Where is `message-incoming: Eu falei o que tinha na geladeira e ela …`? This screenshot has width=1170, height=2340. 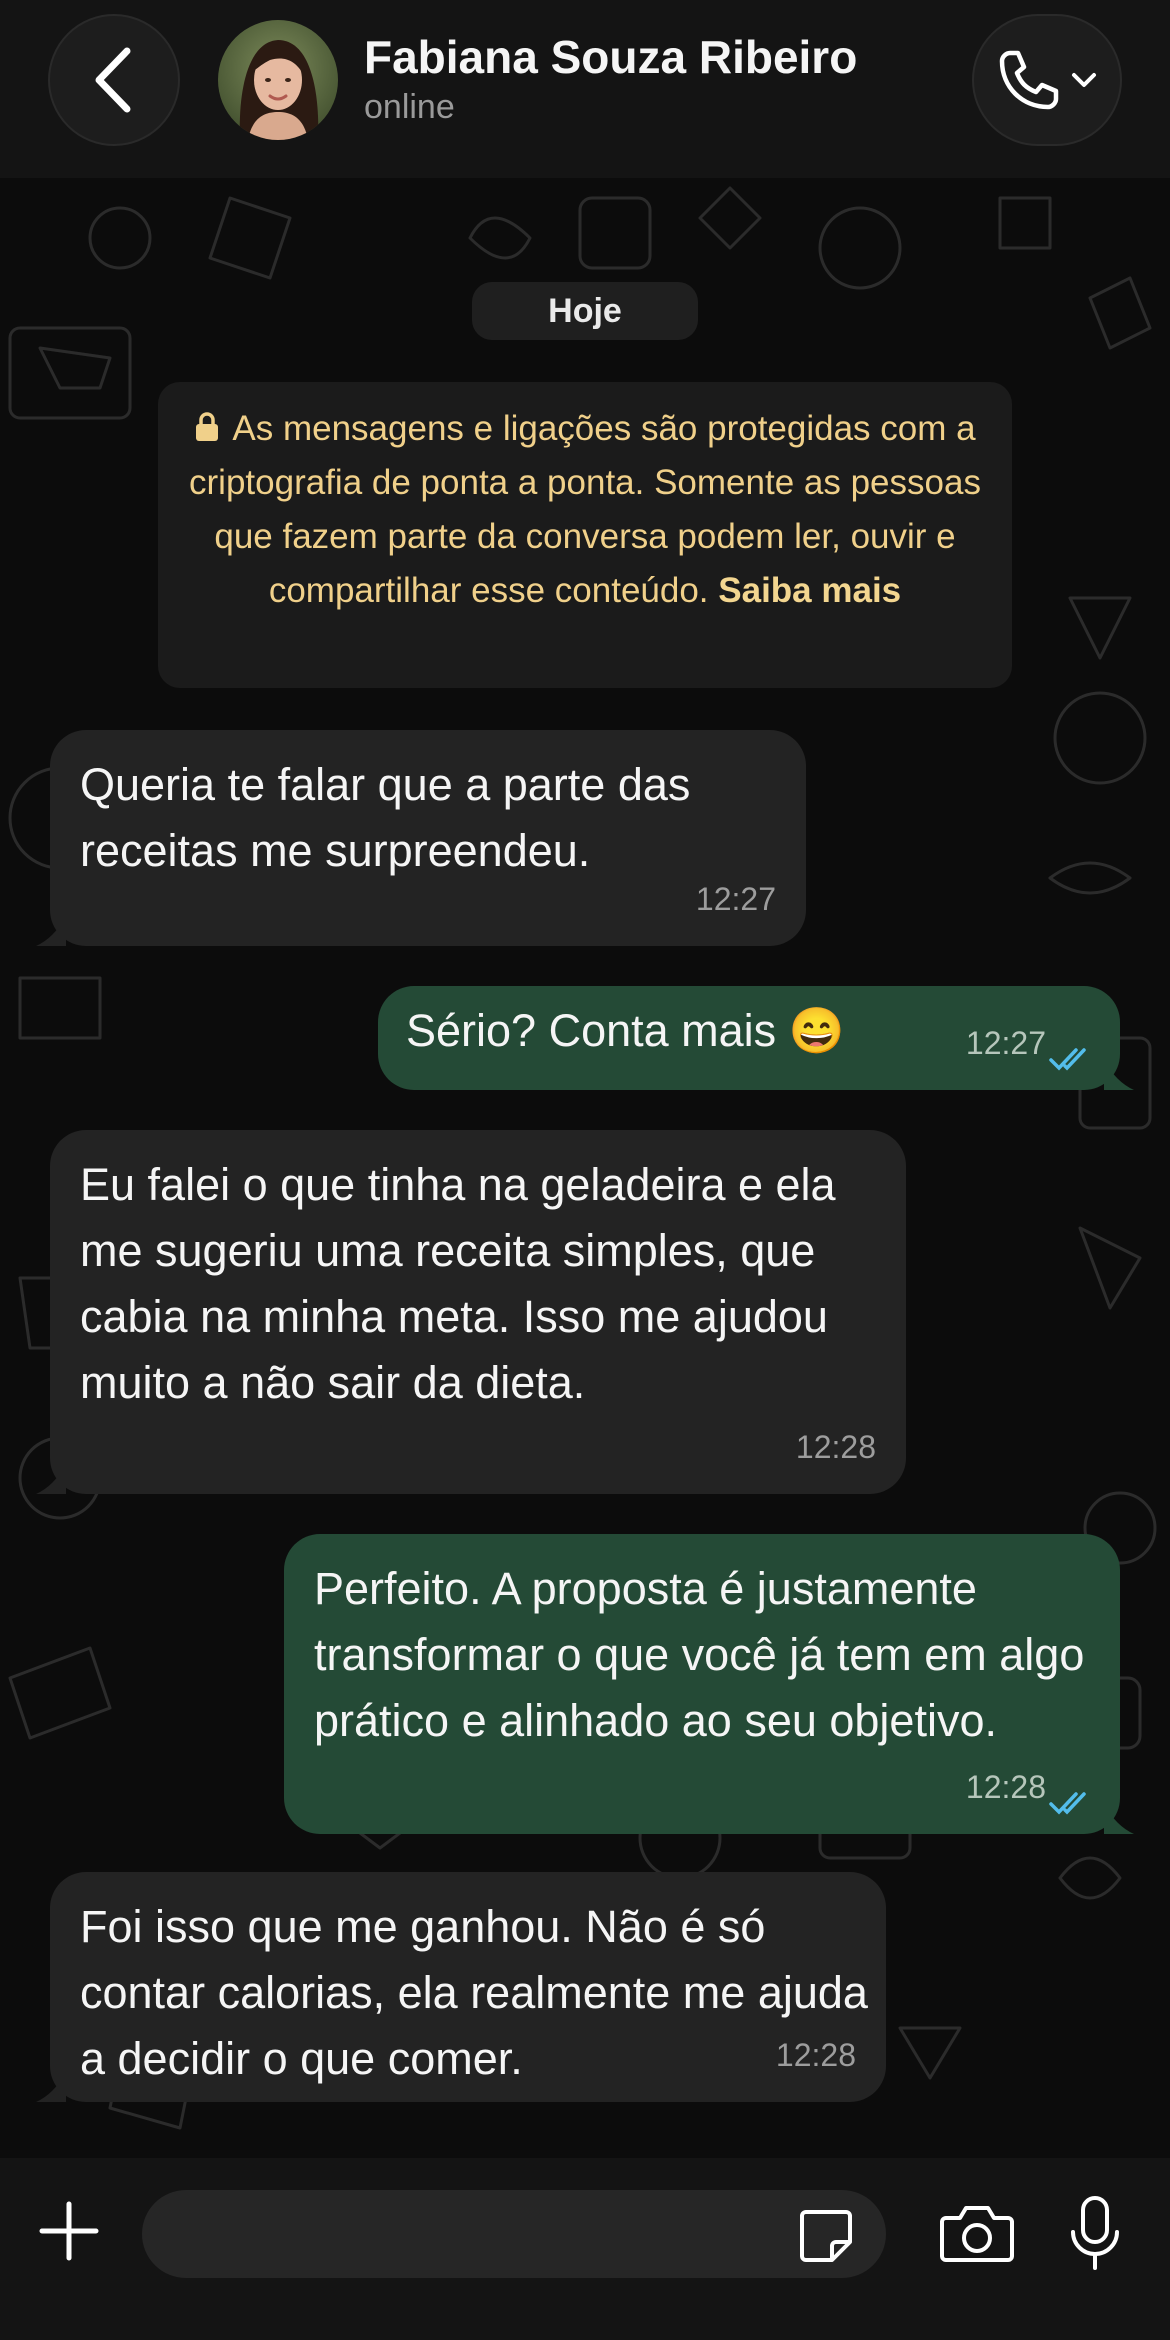 message-incoming: Eu falei o que tinha na geladeira e ela … is located at coordinates (471, 1312).